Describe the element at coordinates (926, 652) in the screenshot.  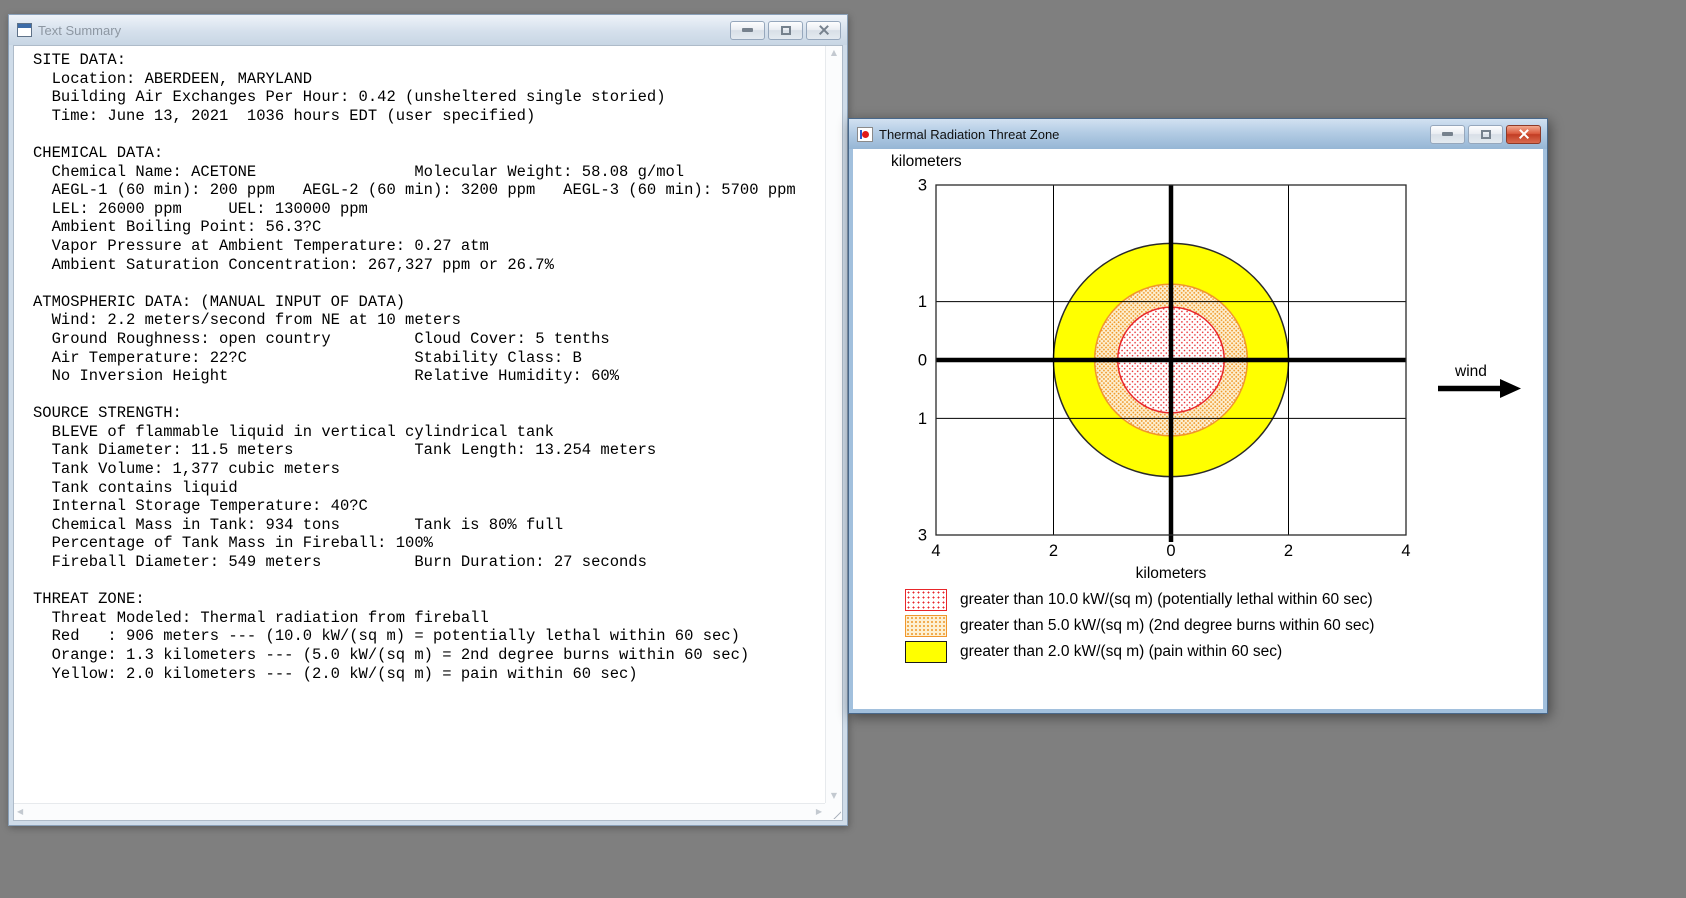
I see `legend-swatch-yellow-solid` at that location.